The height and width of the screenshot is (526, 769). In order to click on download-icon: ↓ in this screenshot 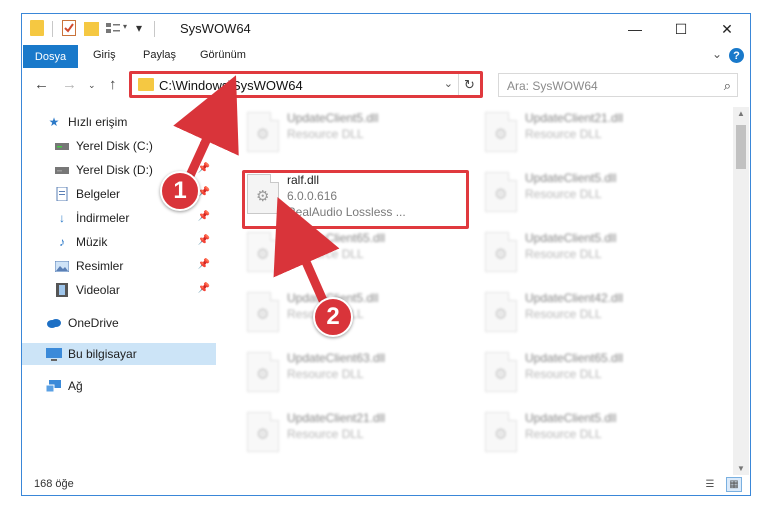, I will do `click(62, 218)`.